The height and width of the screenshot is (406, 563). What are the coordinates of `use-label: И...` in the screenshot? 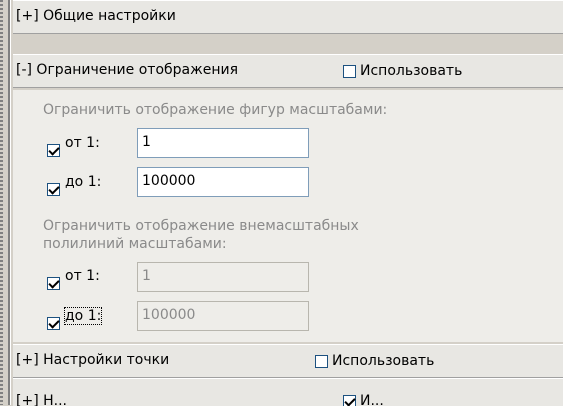 It's located at (372, 399).